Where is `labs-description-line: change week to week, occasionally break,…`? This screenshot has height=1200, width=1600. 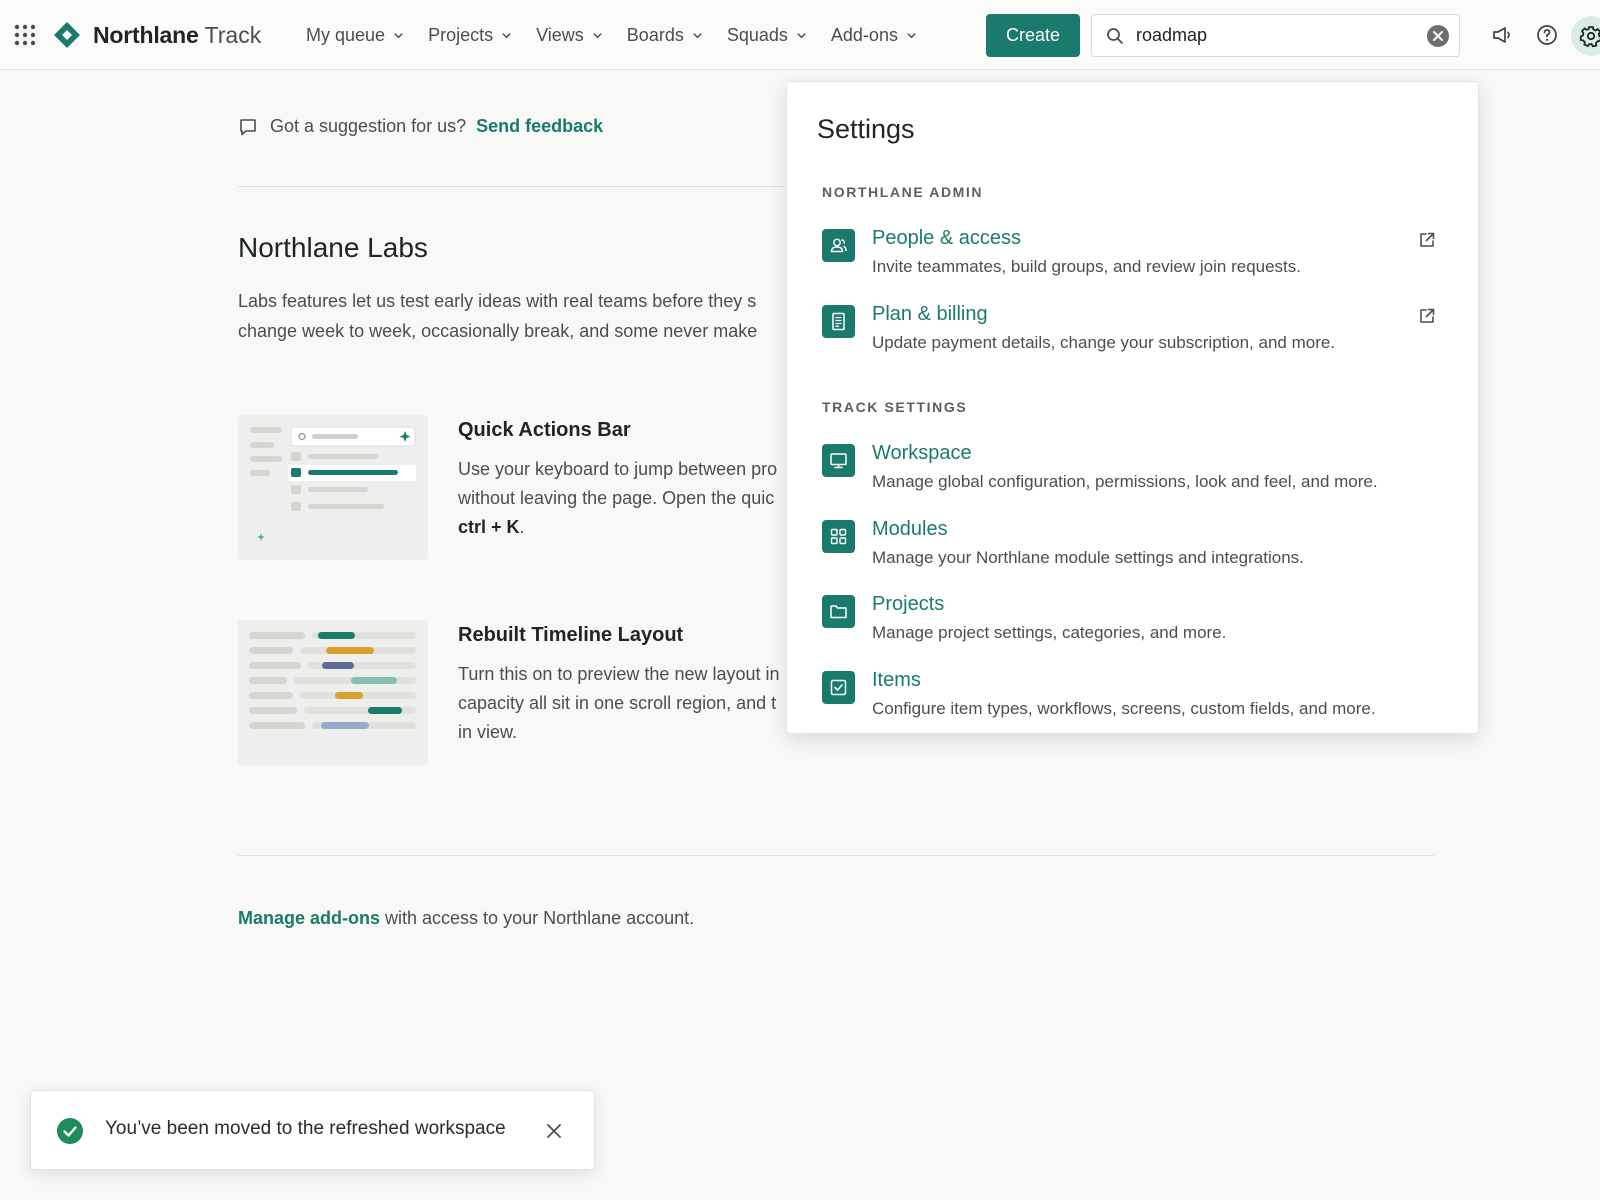
labs-description-line: change week to week, occasionally break,… is located at coordinates (498, 331).